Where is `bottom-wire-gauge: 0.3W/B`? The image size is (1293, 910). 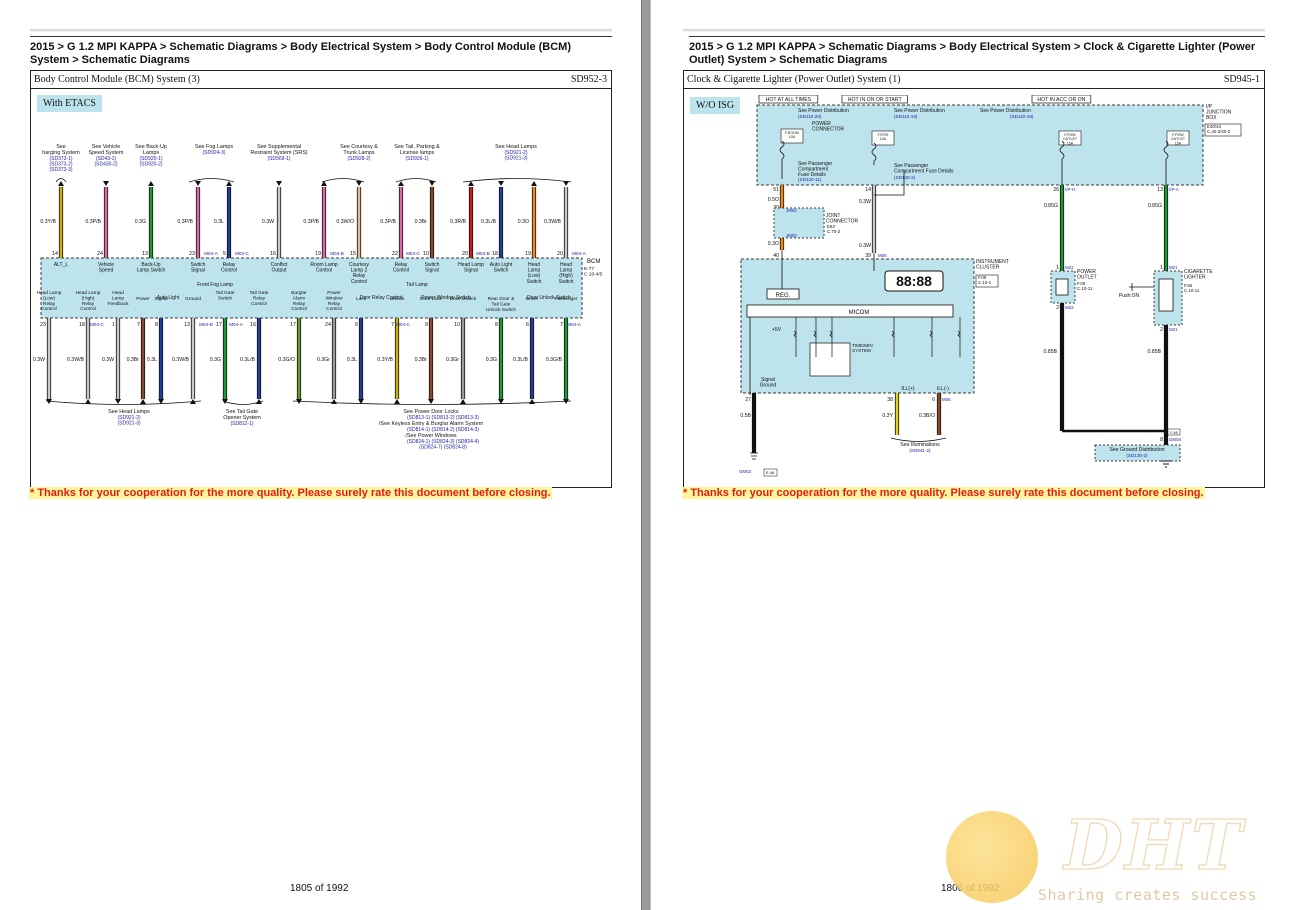 bottom-wire-gauge: 0.3W/B is located at coordinates (181, 360).